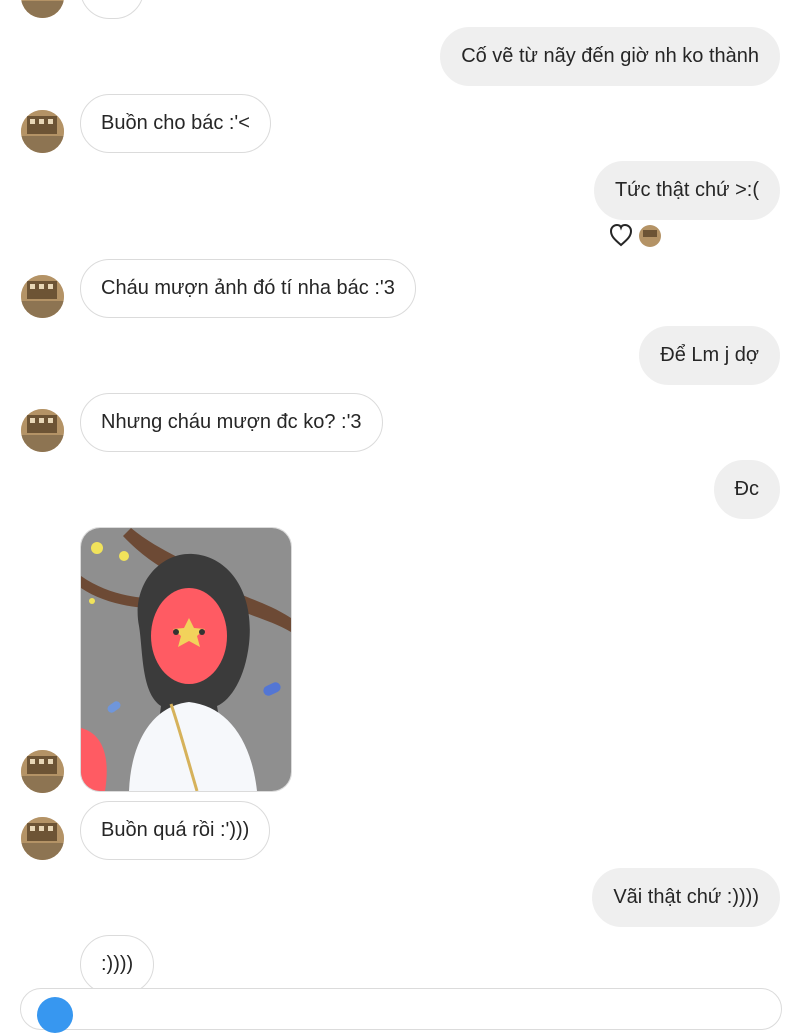 Image resolution: width=800 pixels, height=1033 pixels. Describe the element at coordinates (231, 422) in the screenshot. I see `message-bubble-incoming: Nhưng cháu mượn đc ko? :'3` at that location.